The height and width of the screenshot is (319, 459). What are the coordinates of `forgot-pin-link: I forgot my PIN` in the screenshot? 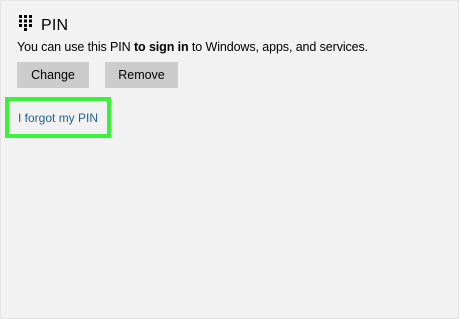 It's located at (58, 118).